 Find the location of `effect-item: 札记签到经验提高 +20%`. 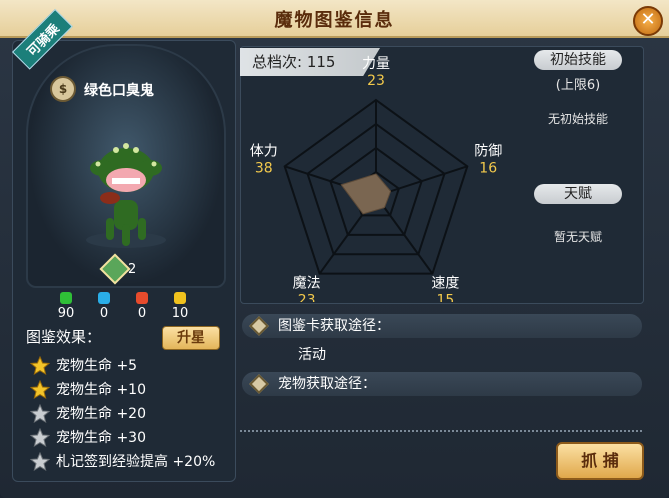

effect-item: 札记签到经验提高 +20% is located at coordinates (130, 462).